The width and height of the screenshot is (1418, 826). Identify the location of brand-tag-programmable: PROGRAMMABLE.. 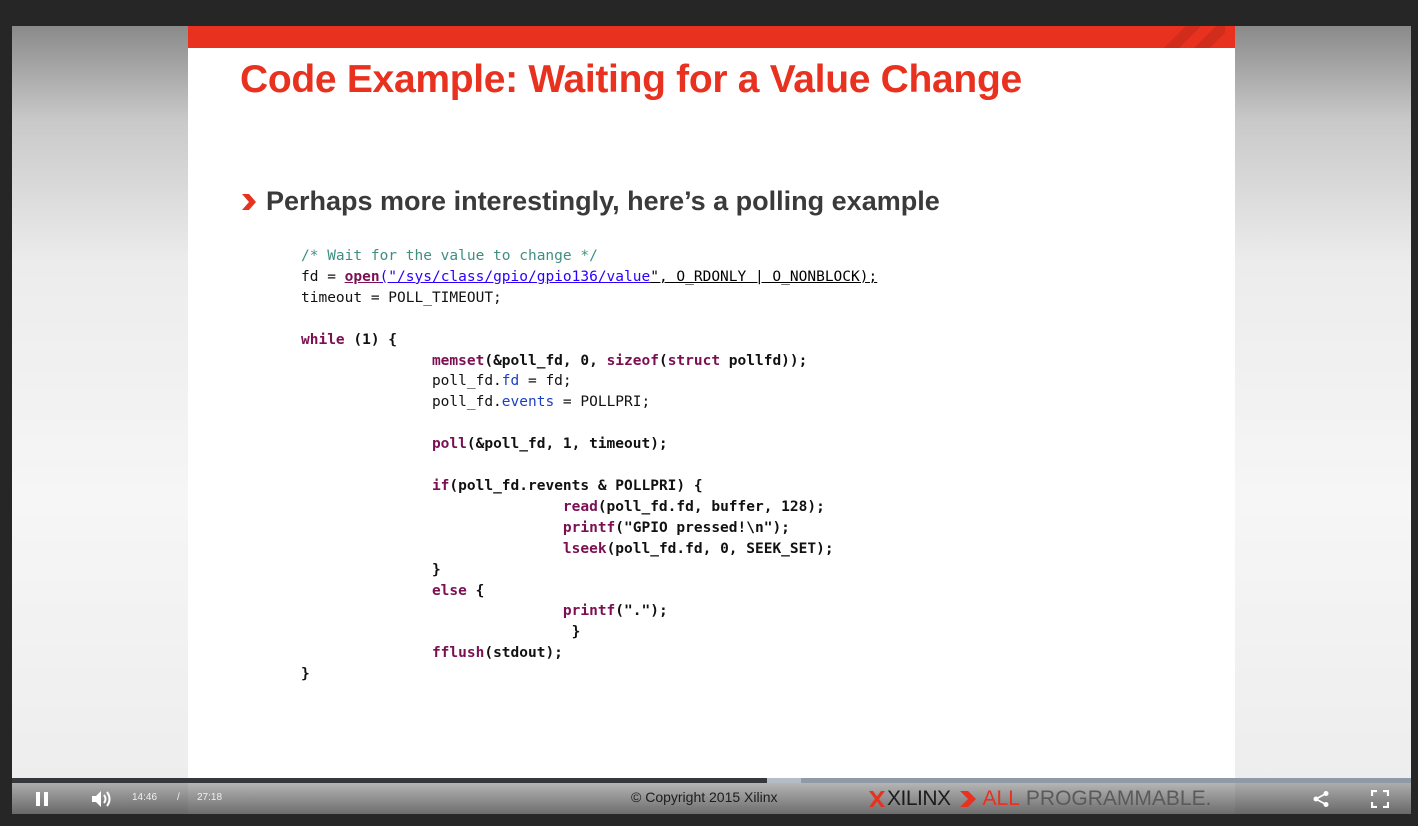
(1118, 798).